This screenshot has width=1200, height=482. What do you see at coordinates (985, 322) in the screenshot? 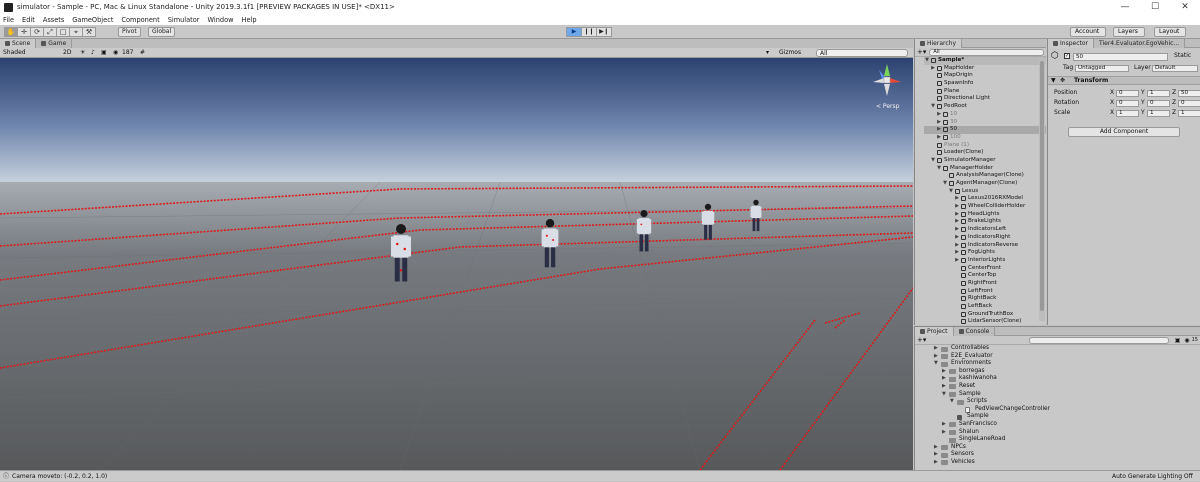
I see `hierarchy-item: LidarSensor(Clone)` at bounding box center [985, 322].